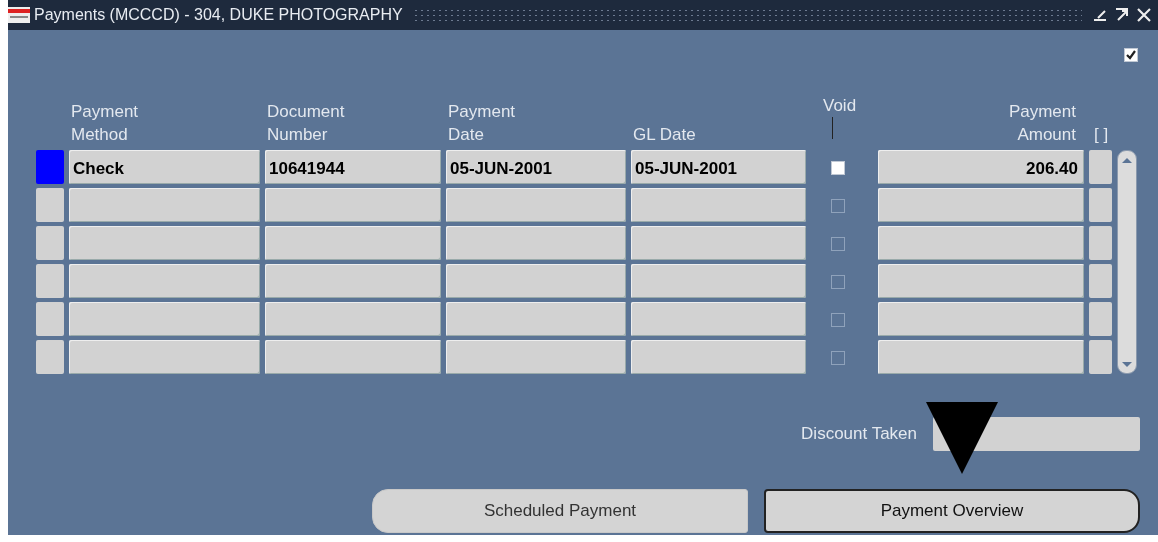 The image size is (1158, 542). I want to click on scrollbar, so click(1127, 262).